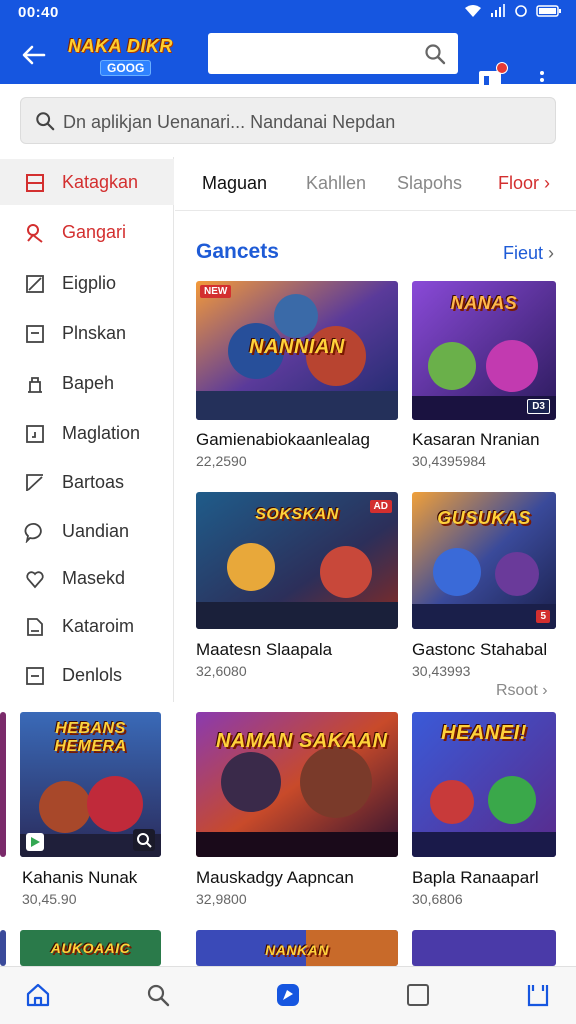  I want to click on tab-kahllen: Kahllen, so click(336, 183).